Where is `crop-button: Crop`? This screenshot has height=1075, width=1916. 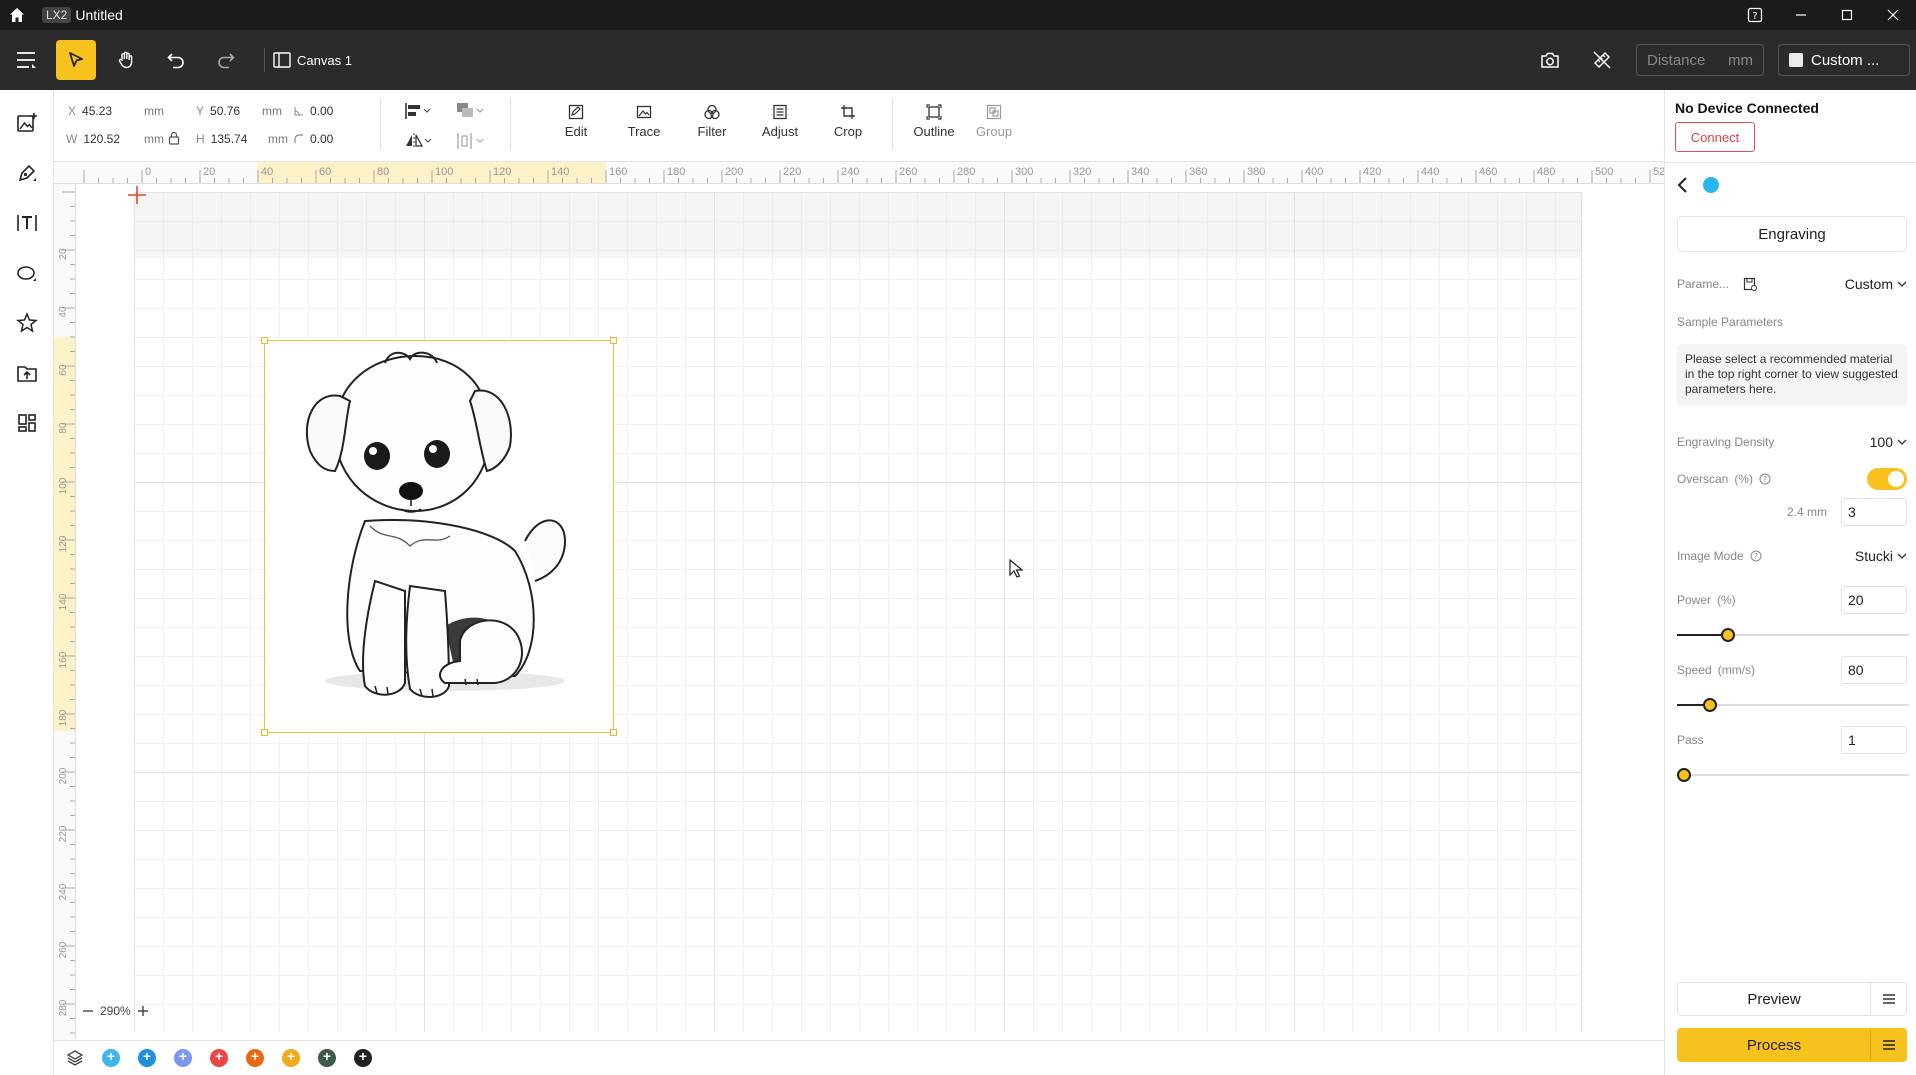 crop-button: Crop is located at coordinates (848, 121).